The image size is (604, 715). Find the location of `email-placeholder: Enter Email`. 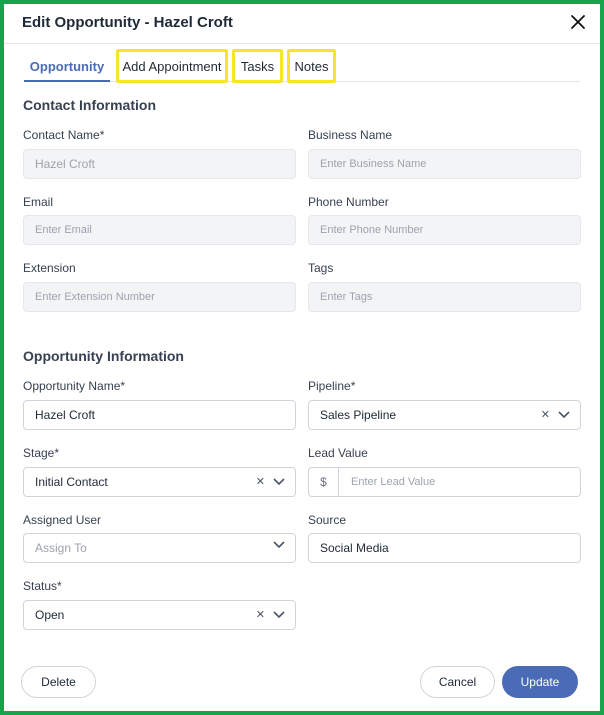

email-placeholder: Enter Email is located at coordinates (63, 230).